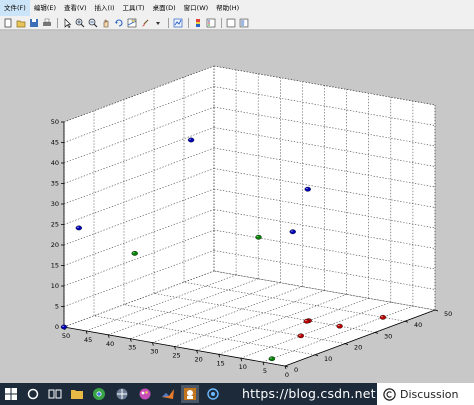 The height and width of the screenshot is (405, 474). I want to click on y-tick-label: 30, so click(388, 336).